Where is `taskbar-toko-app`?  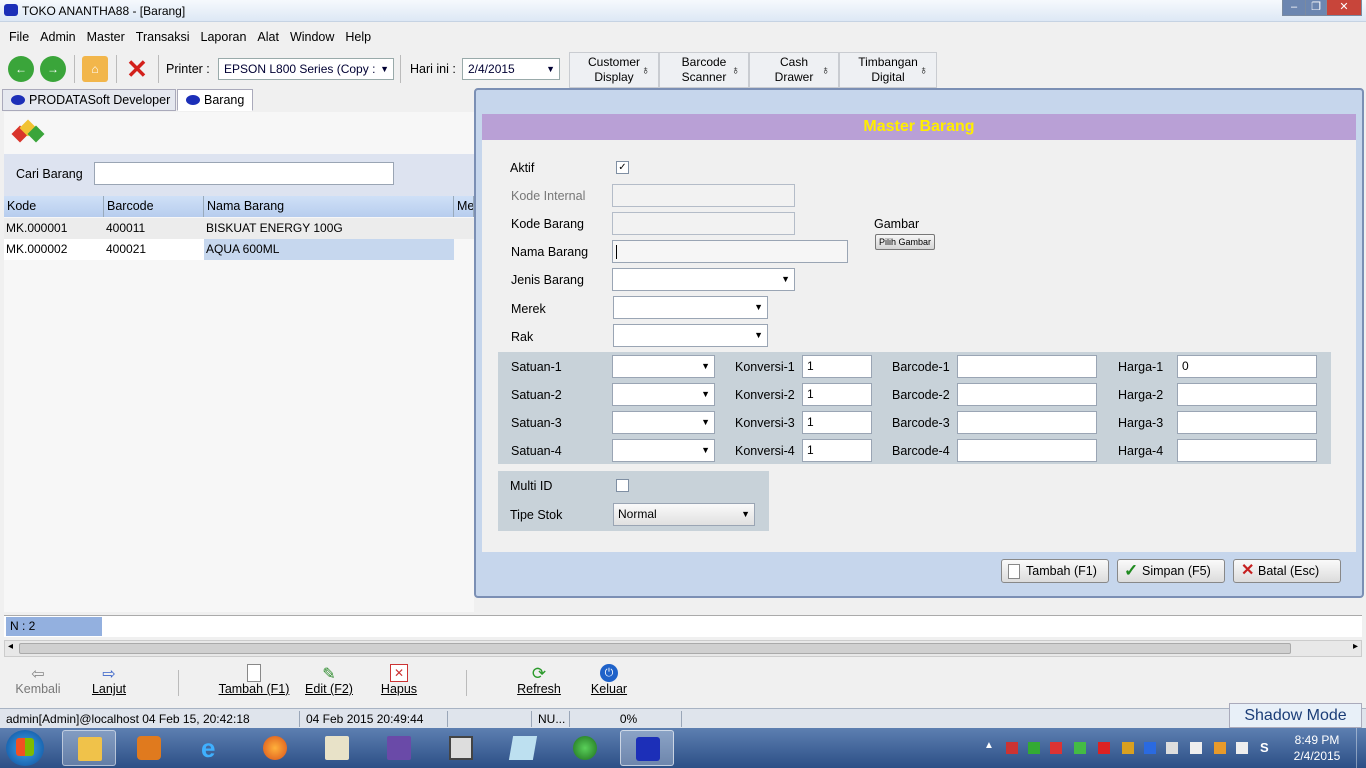 taskbar-toko-app is located at coordinates (647, 748).